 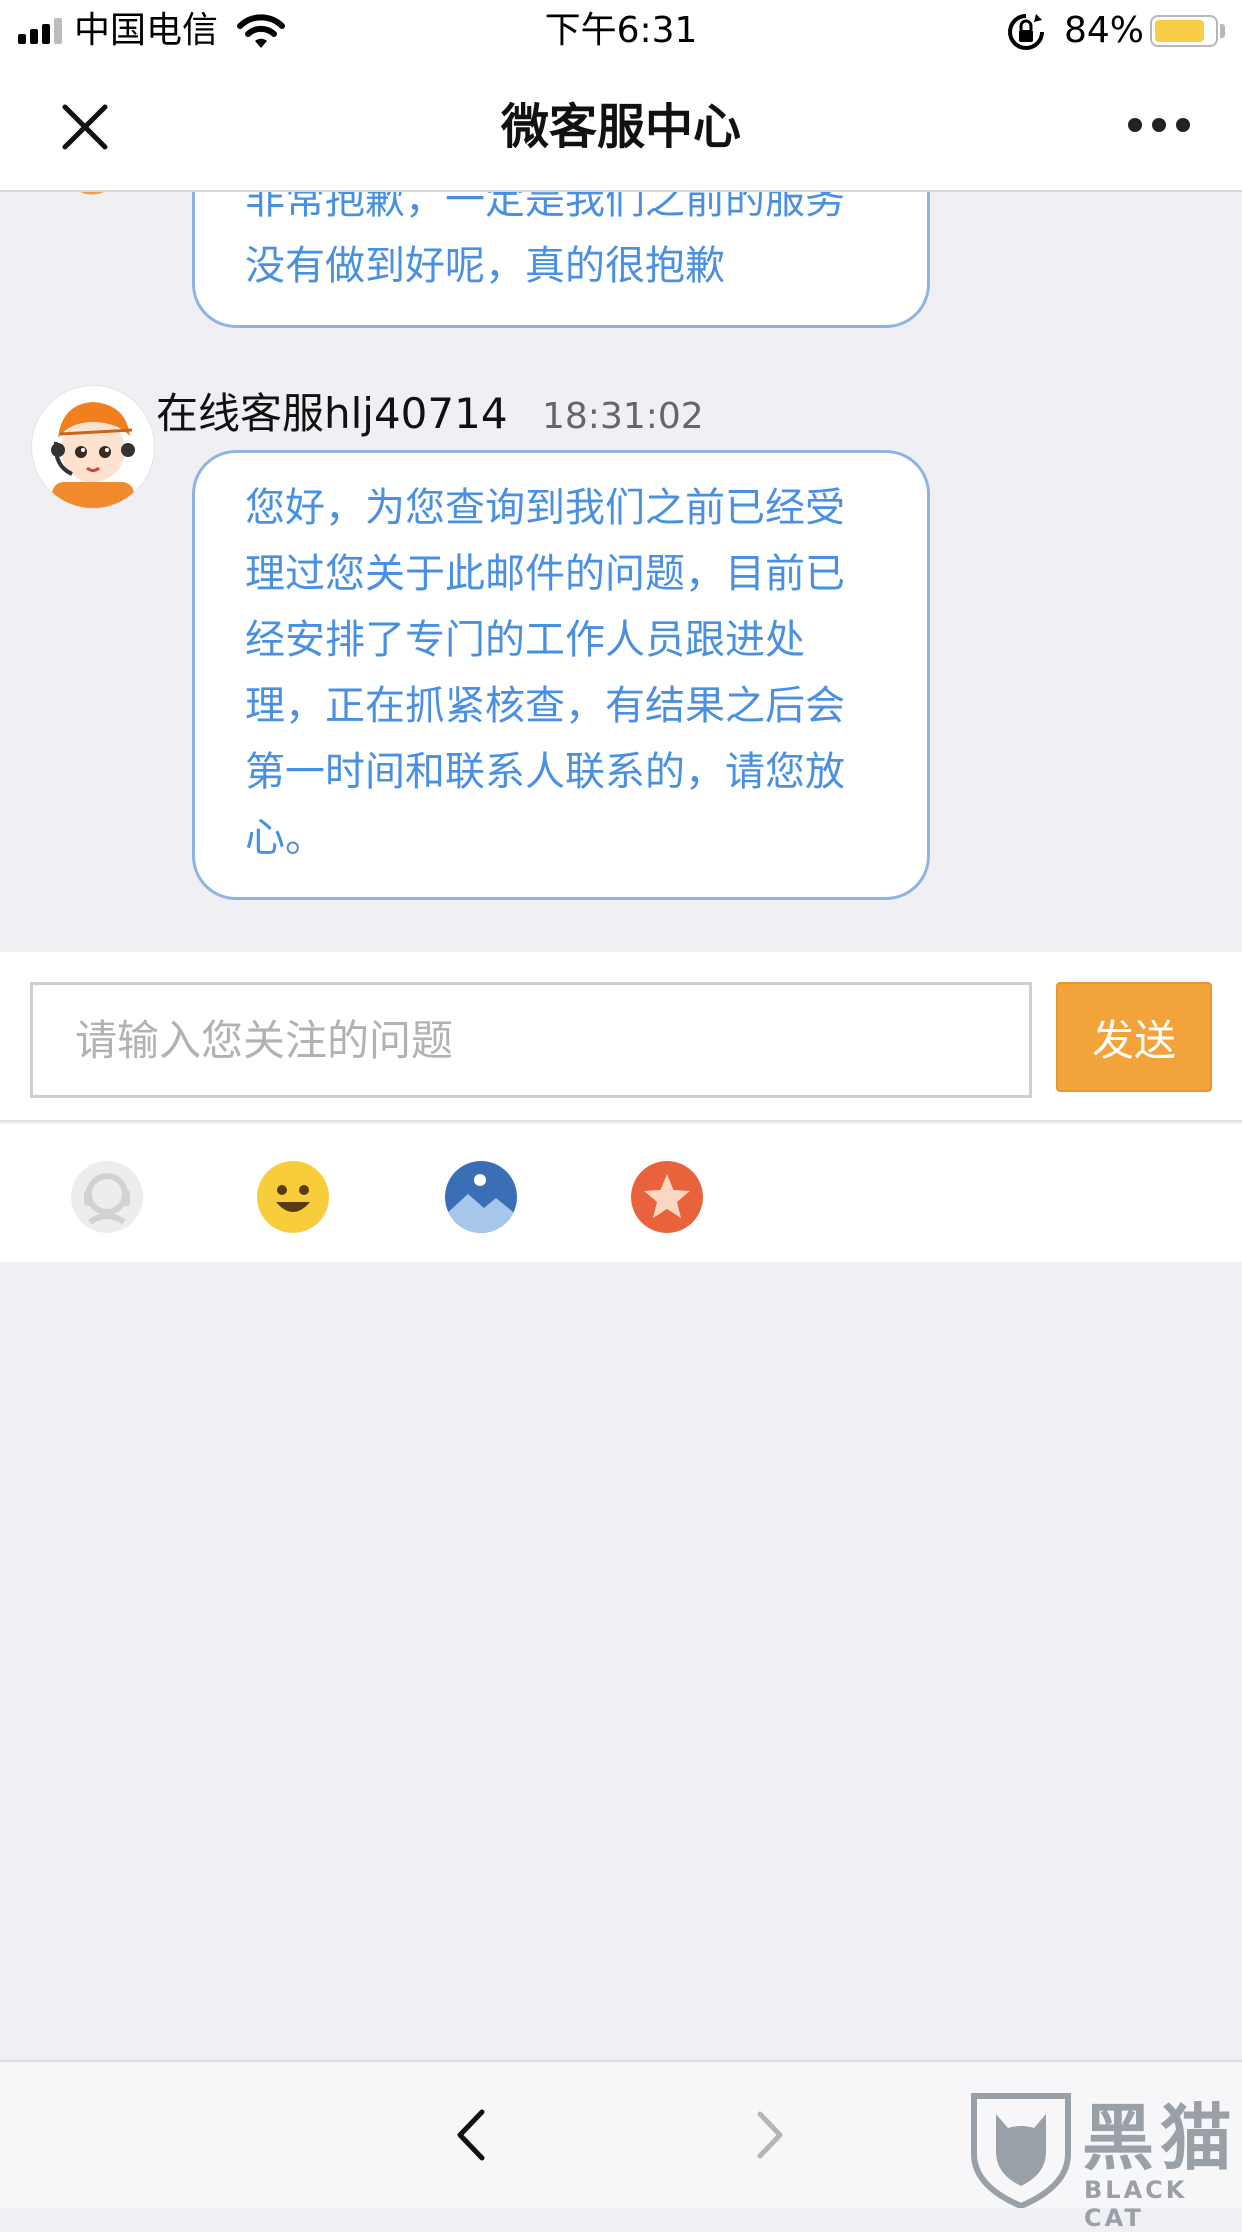 I want to click on send-button: 发送, so click(x=1134, y=1037).